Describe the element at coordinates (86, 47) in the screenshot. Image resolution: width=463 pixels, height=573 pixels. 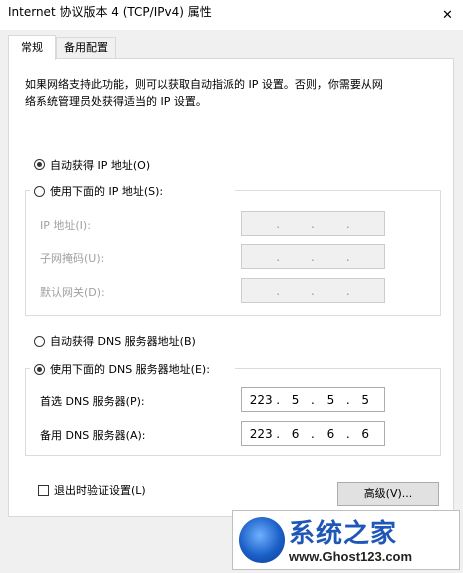
I see `tab-alternate-config: 备用配置` at that location.